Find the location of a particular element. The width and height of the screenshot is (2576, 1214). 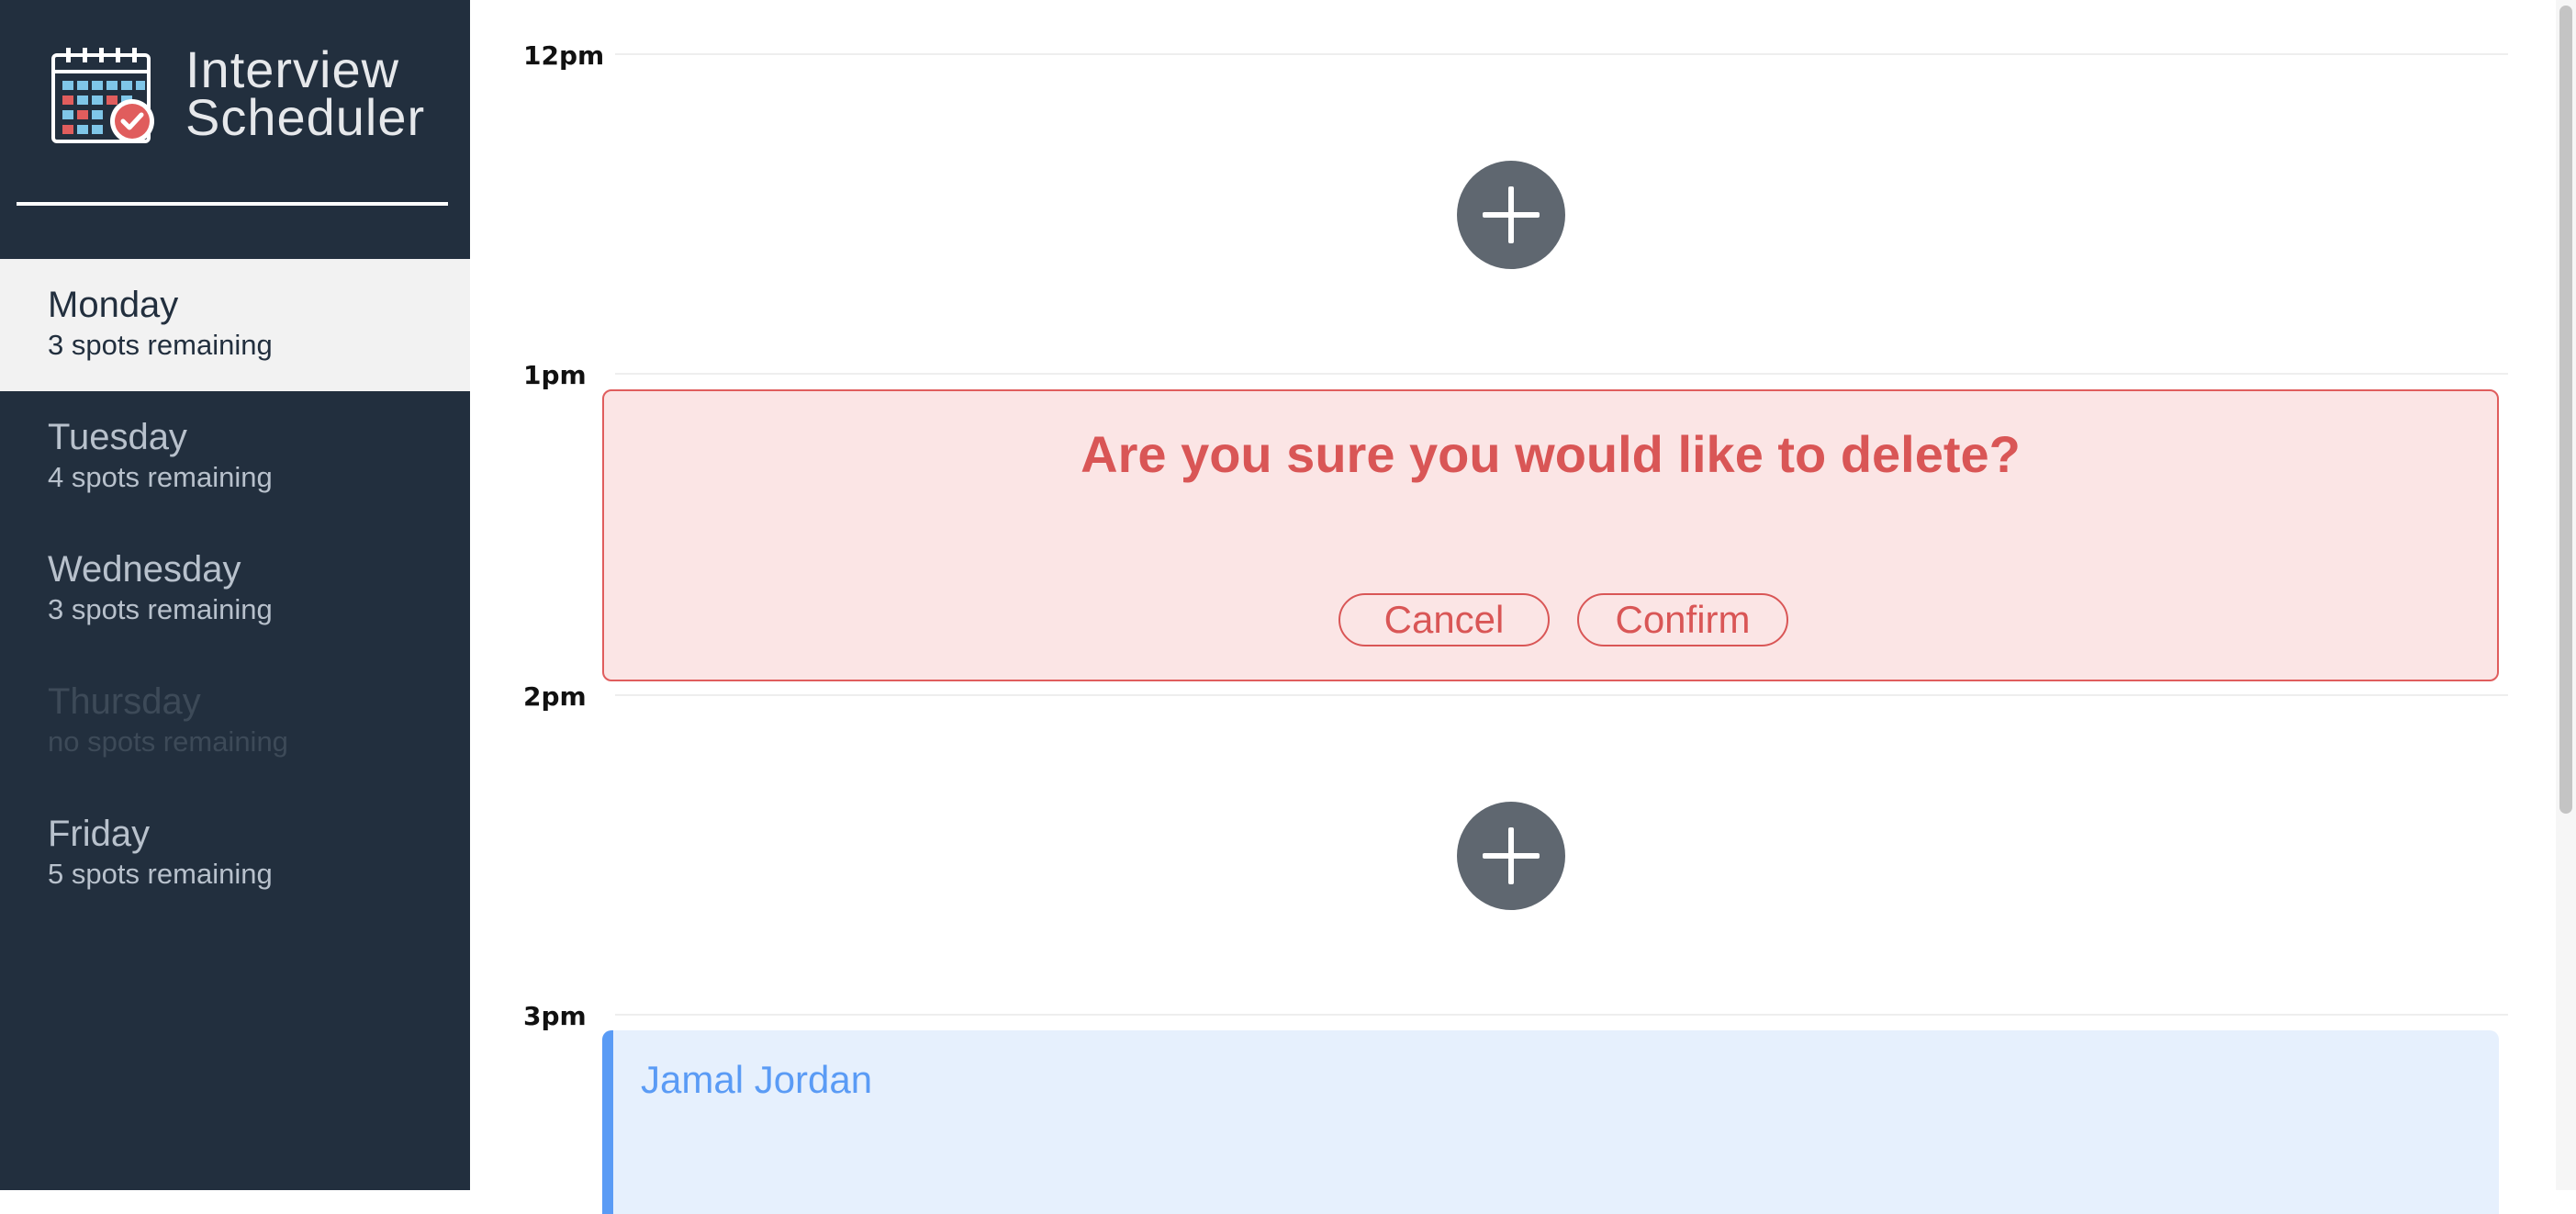

day-item-friday: Friday 5 spots remaining is located at coordinates (235, 854).